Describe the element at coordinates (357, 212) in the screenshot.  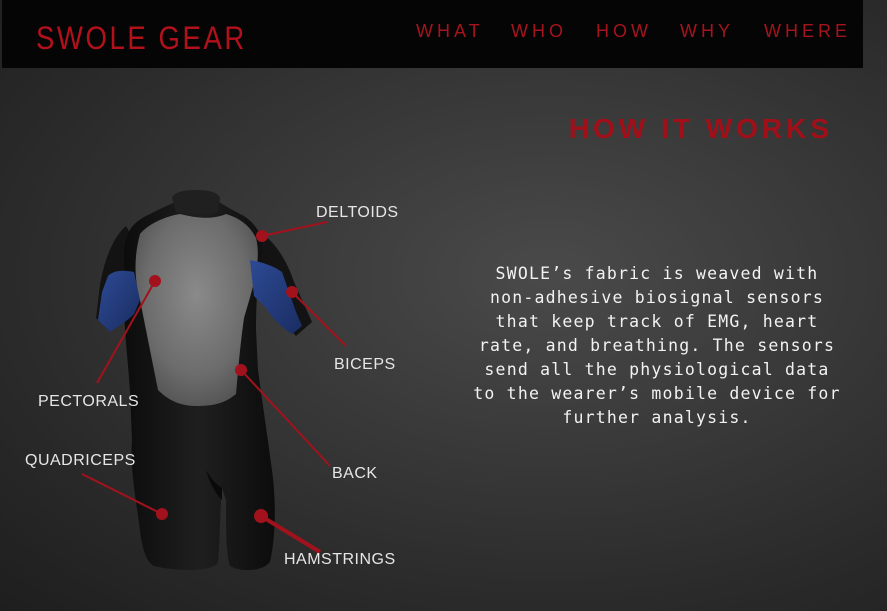
I see `label-deltoids: DELTOIDS` at that location.